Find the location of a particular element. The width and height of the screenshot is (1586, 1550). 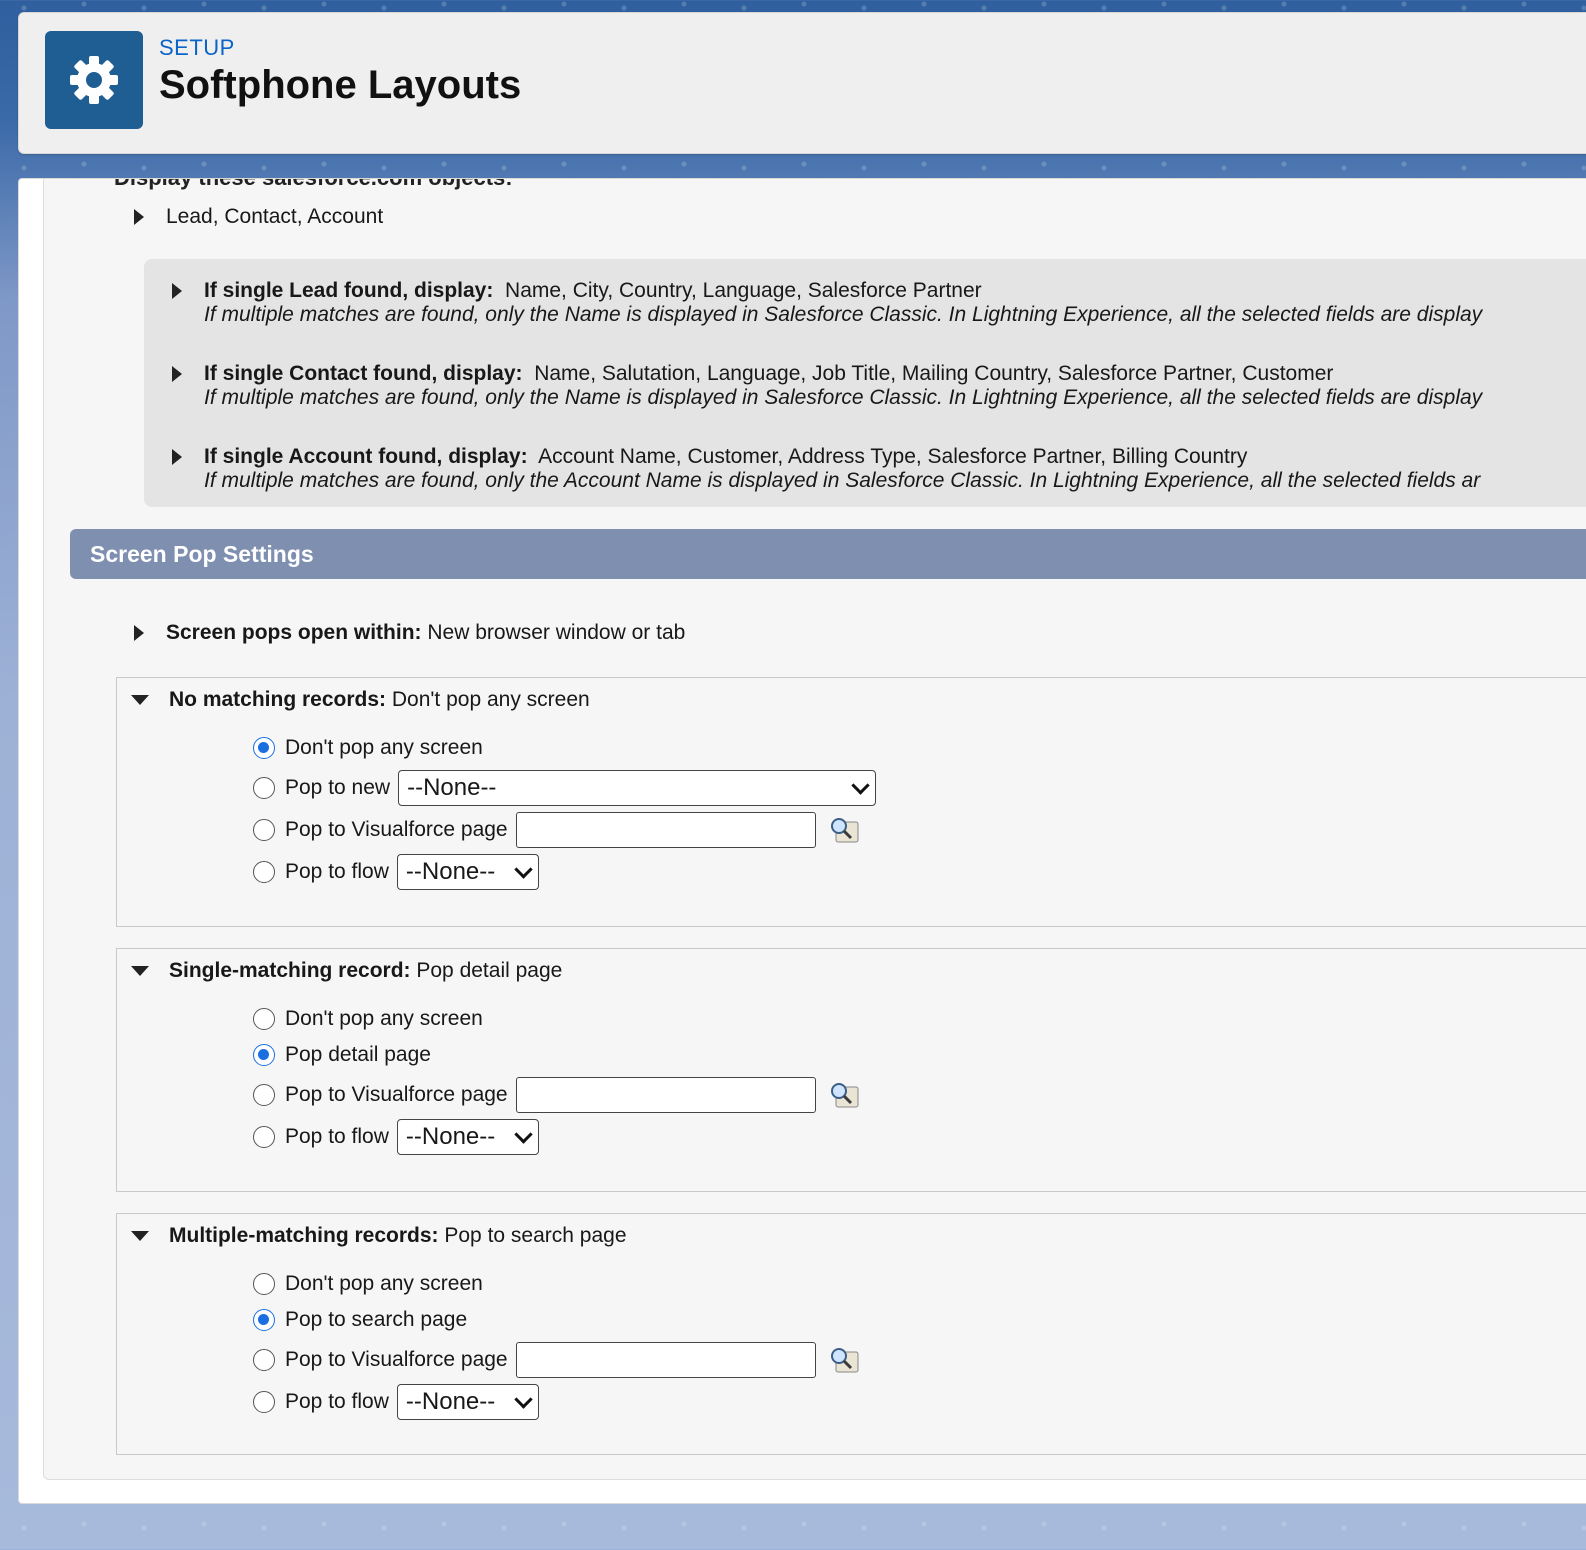

single-matching-value: Pop detail page is located at coordinates (489, 970).